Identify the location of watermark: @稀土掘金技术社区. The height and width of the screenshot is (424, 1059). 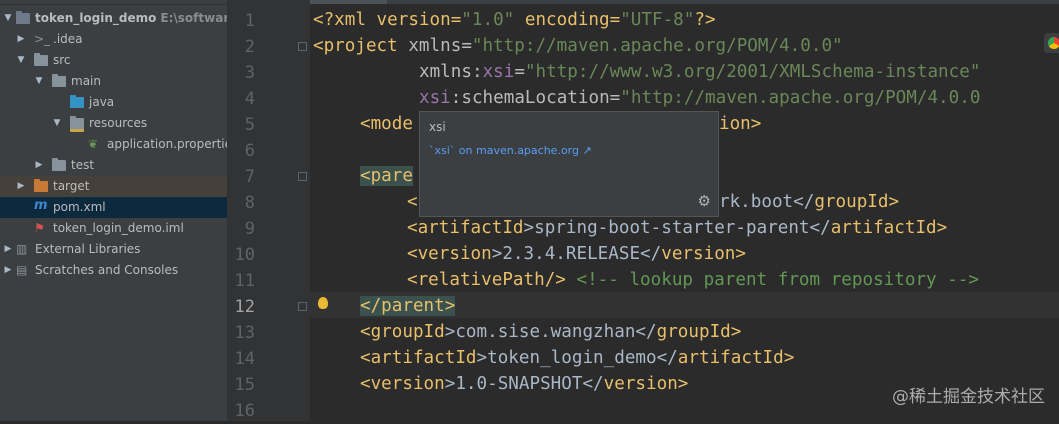
(968, 397).